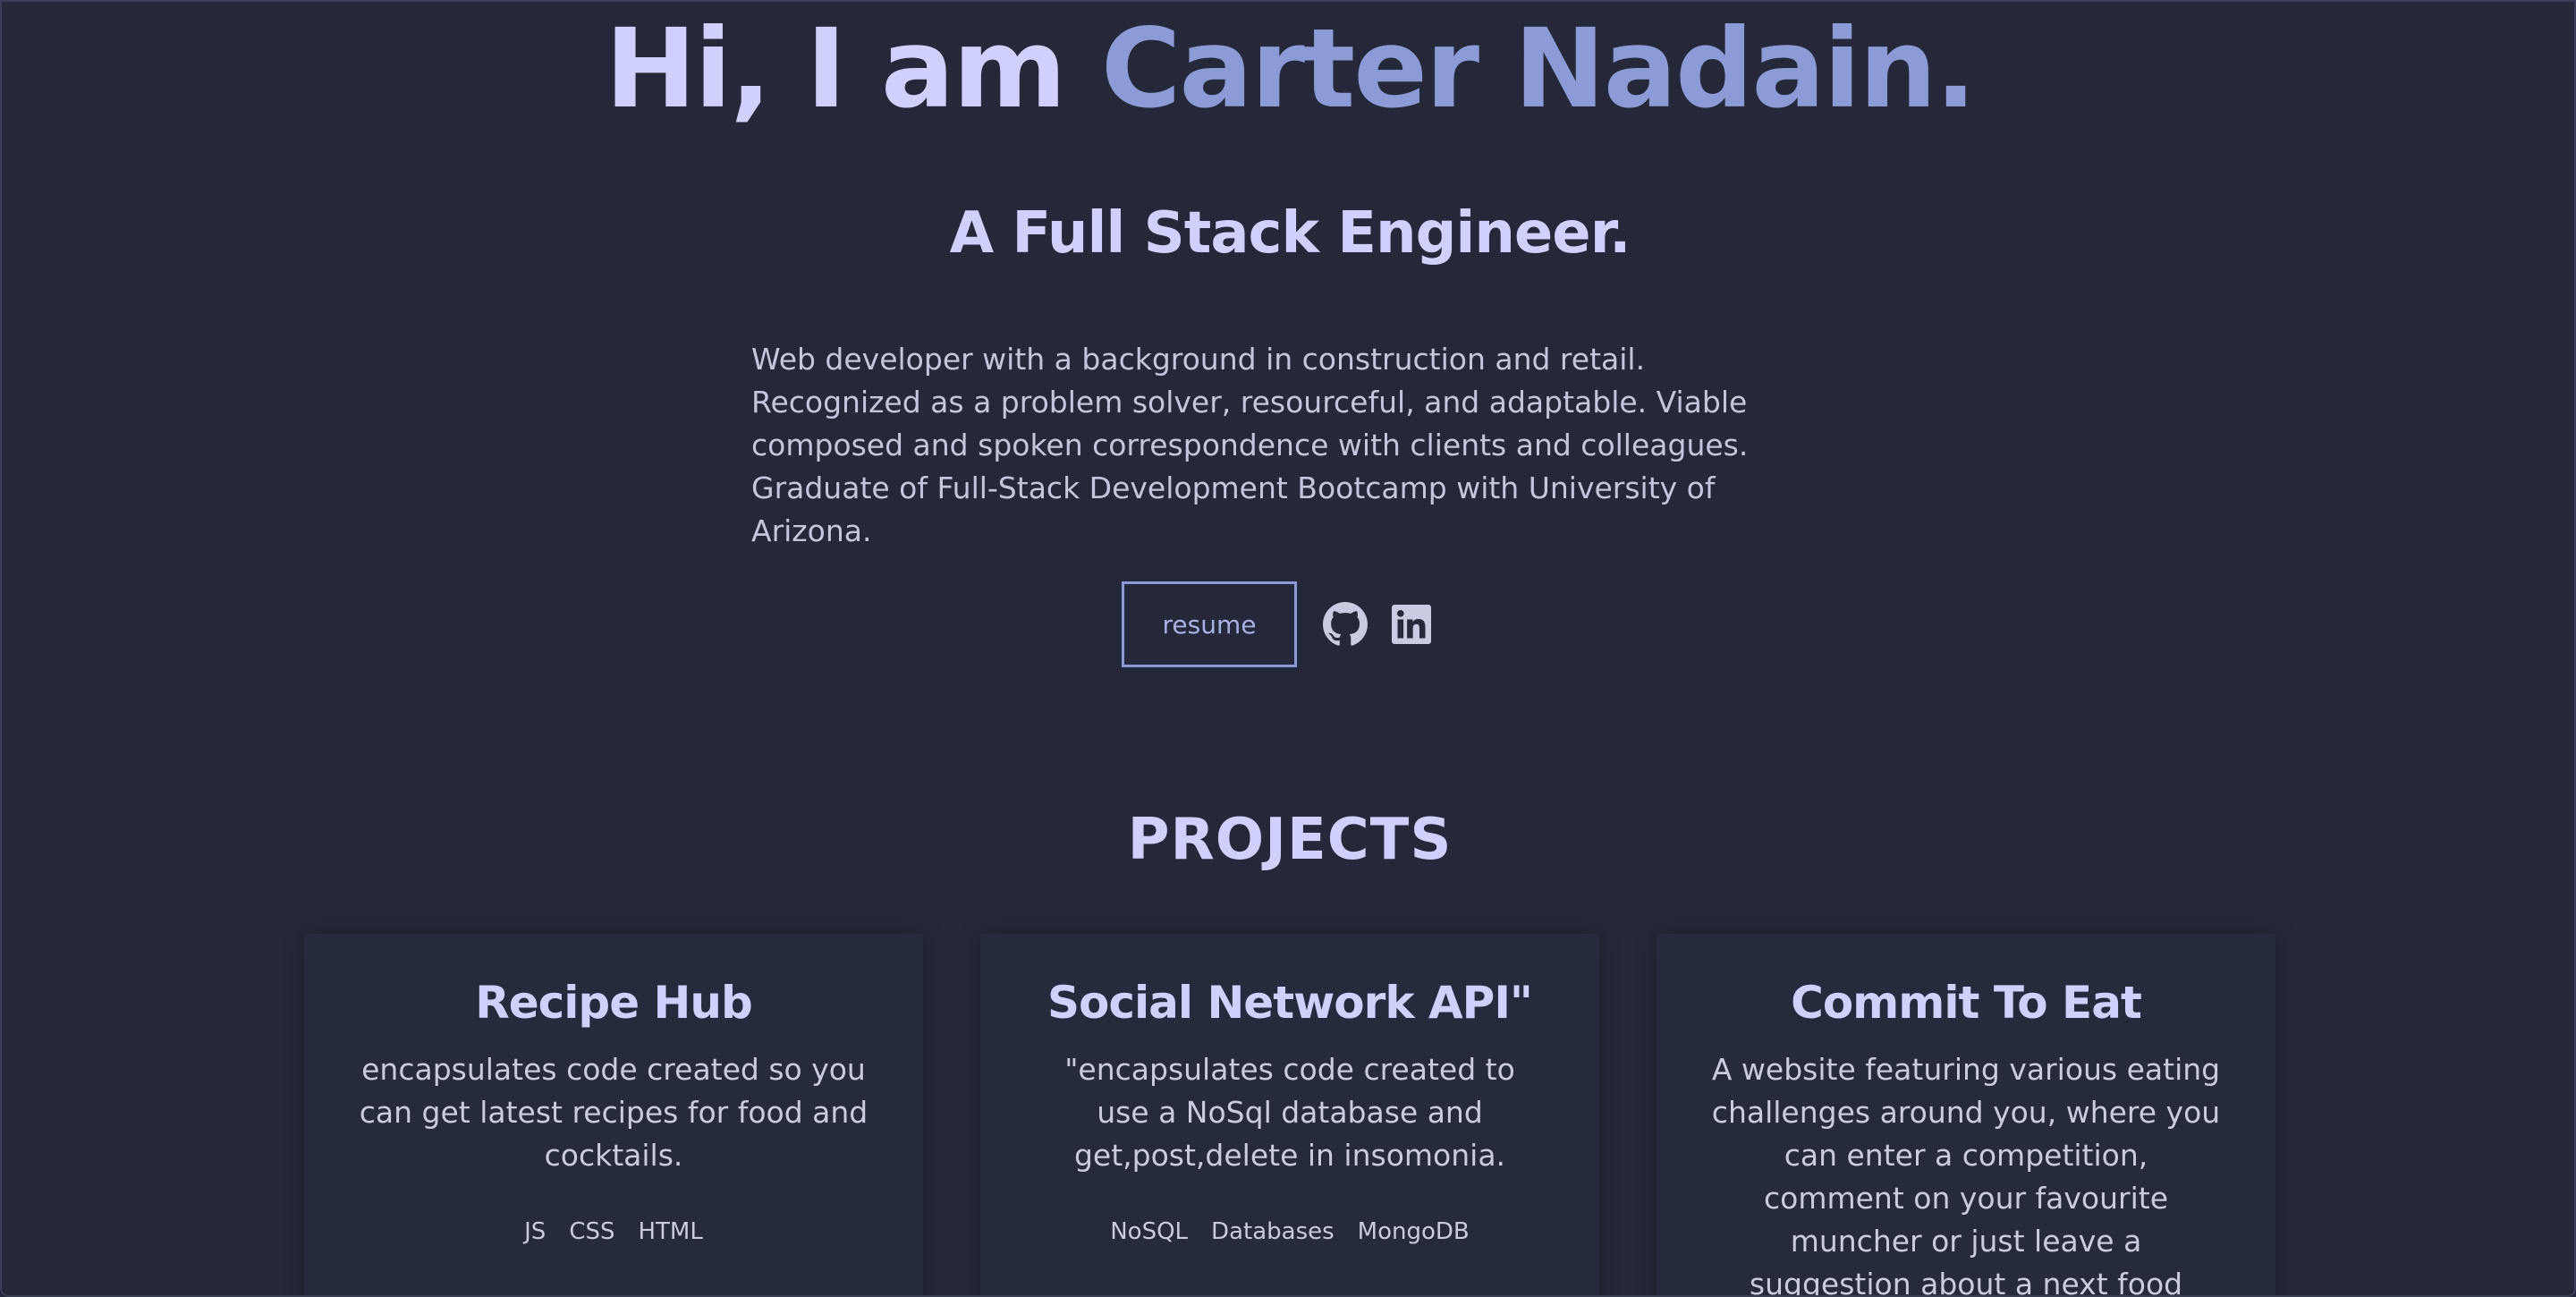 Image resolution: width=2576 pixels, height=1297 pixels. What do you see at coordinates (1149, 1231) in the screenshot?
I see `project-tag: NoSQL` at bounding box center [1149, 1231].